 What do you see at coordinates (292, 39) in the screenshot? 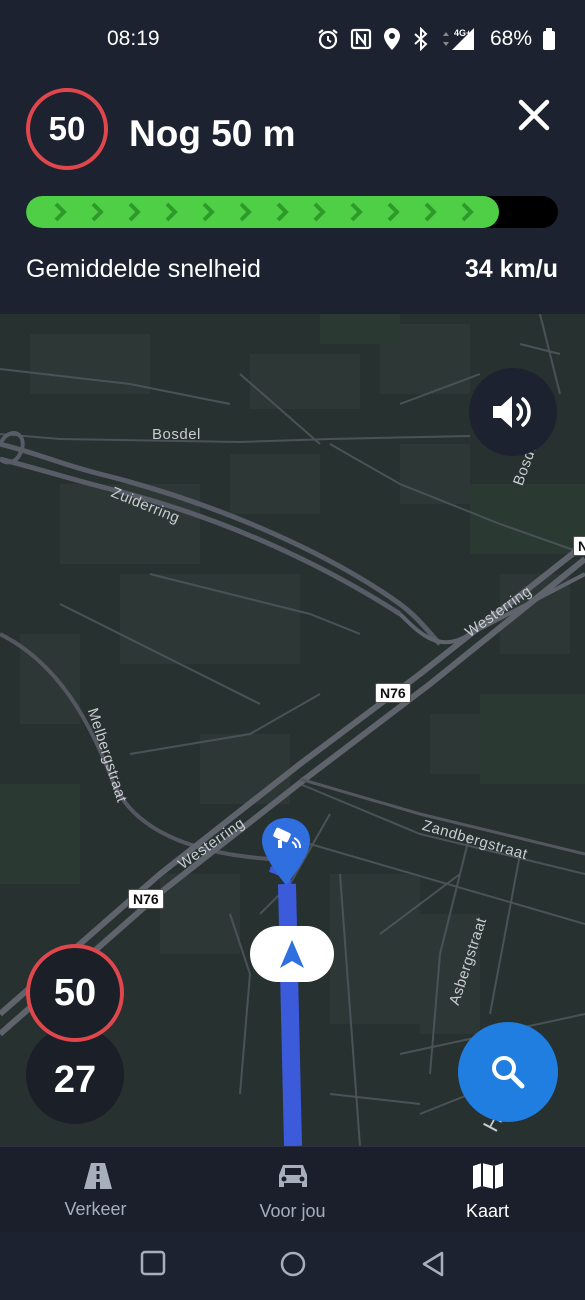
I see `status-bar: 08:19 4G+ 68%` at bounding box center [292, 39].